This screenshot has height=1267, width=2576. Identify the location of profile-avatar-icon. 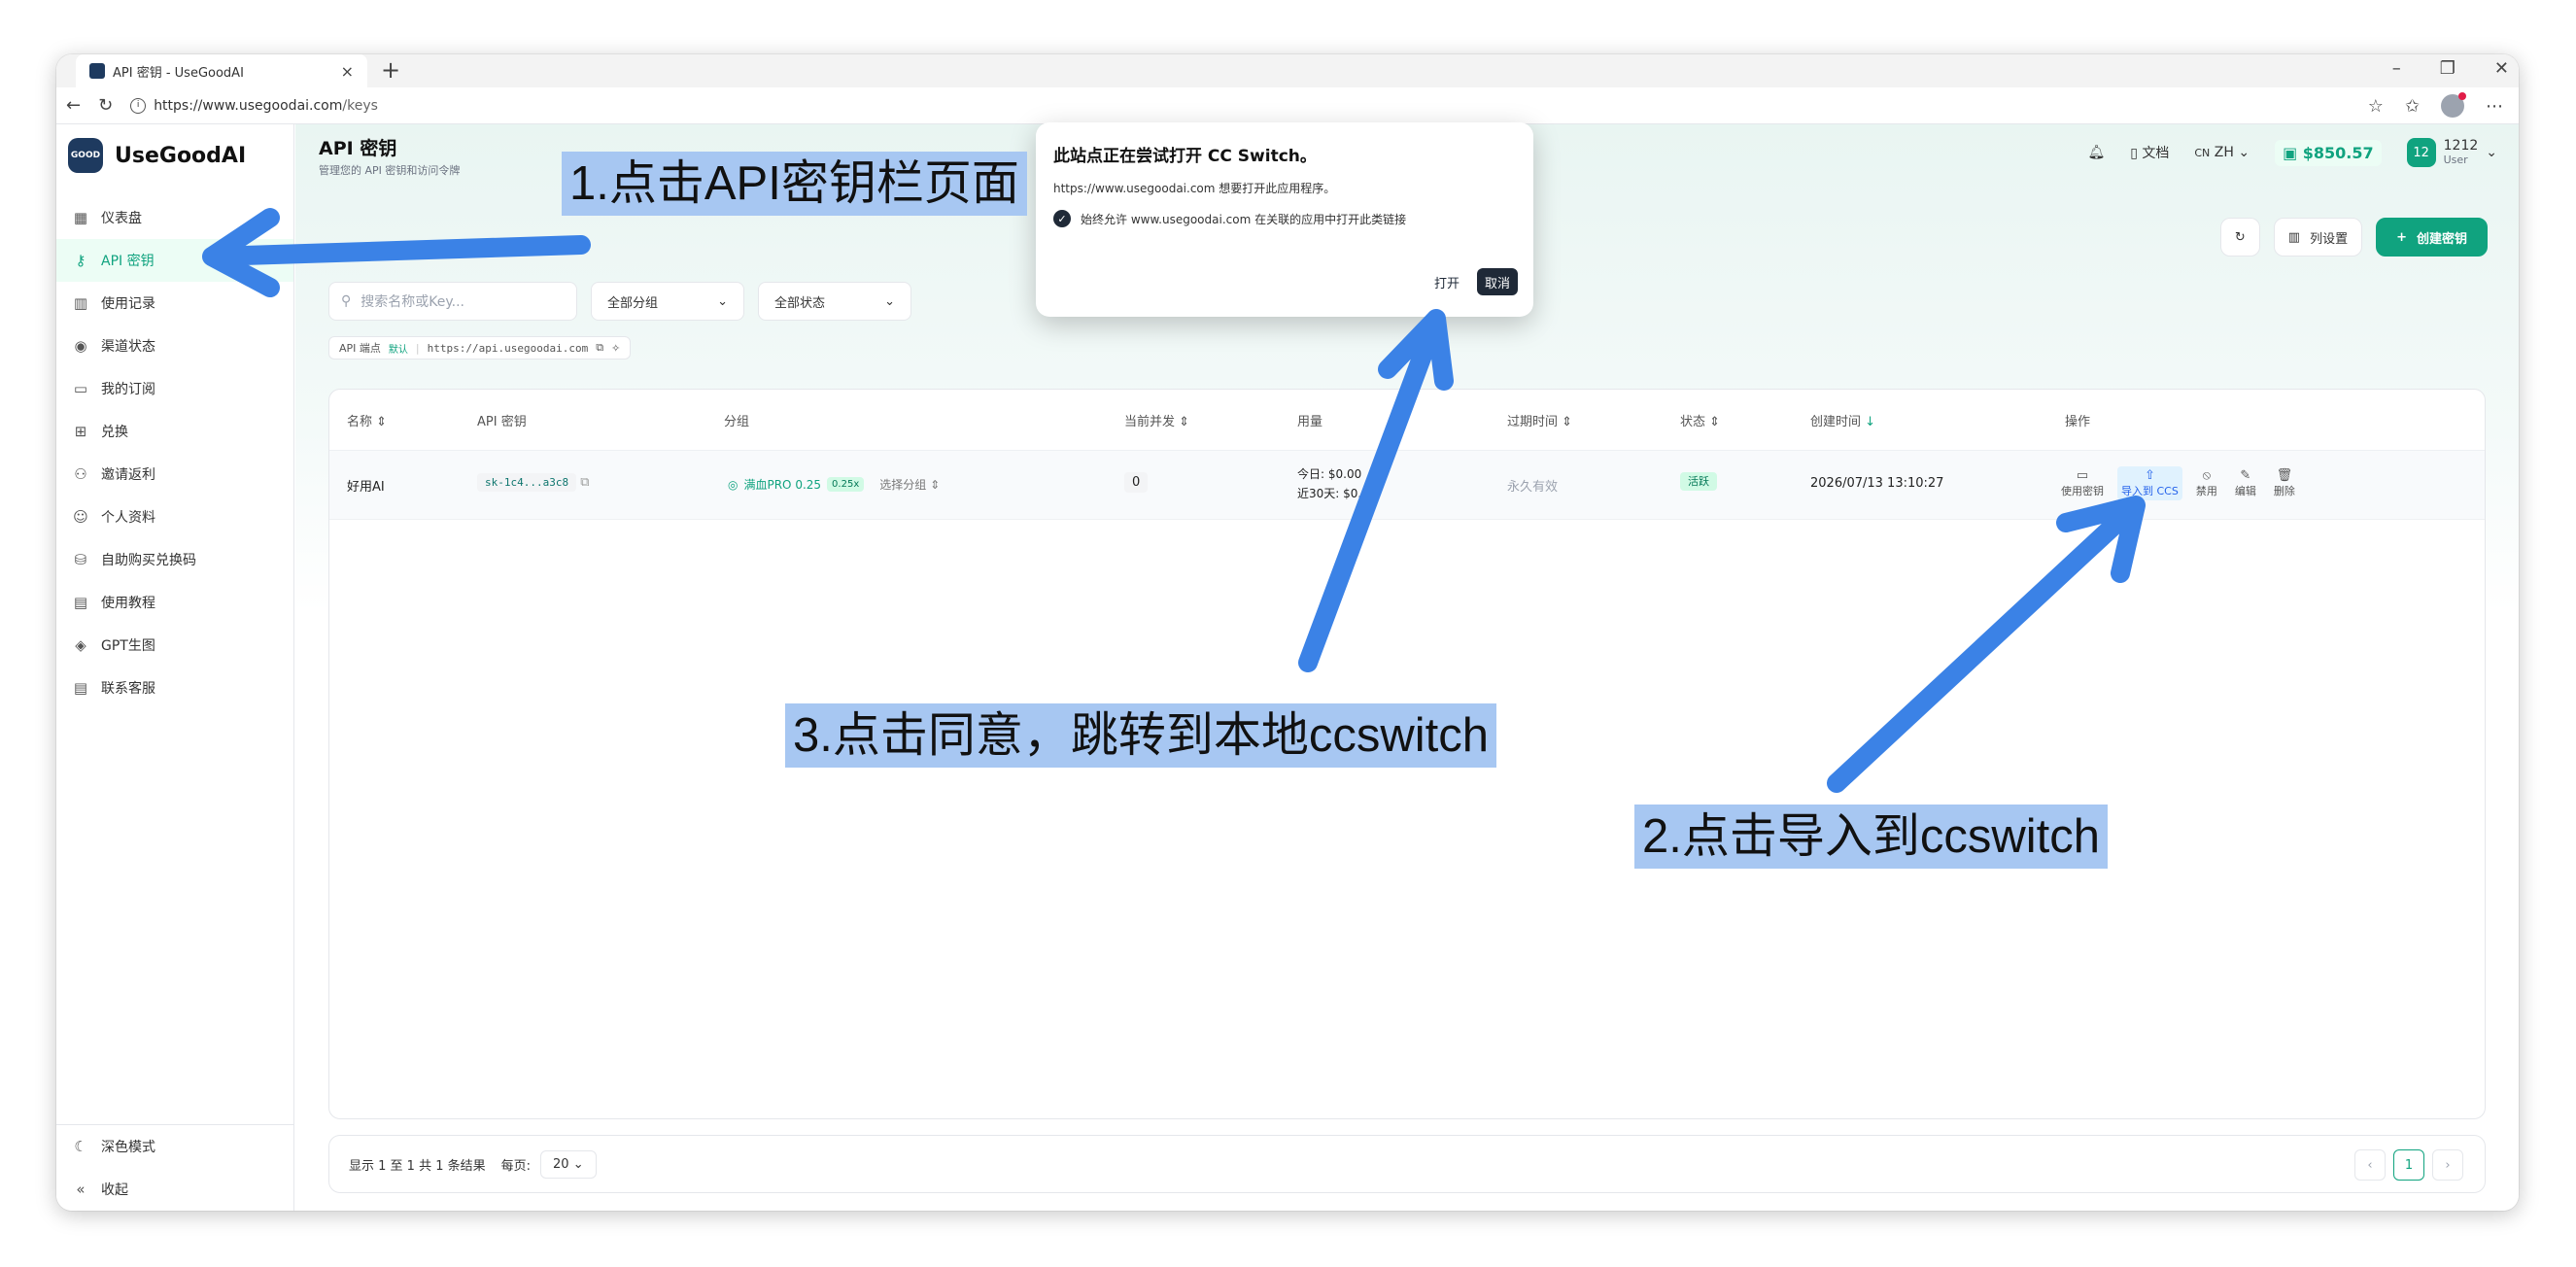
(2453, 105).